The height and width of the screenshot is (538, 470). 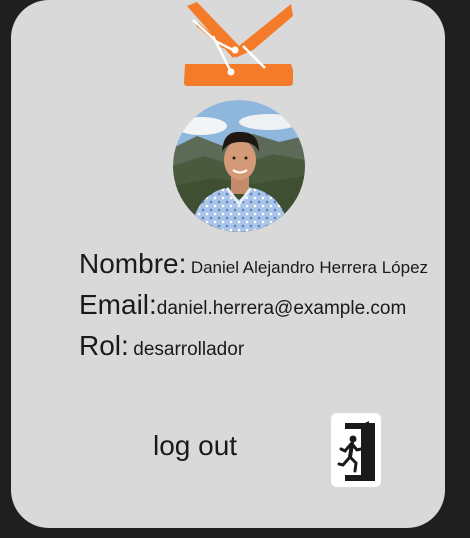 What do you see at coordinates (309, 267) in the screenshot?
I see `name-value: Daniel Alejandro Herrera López` at bounding box center [309, 267].